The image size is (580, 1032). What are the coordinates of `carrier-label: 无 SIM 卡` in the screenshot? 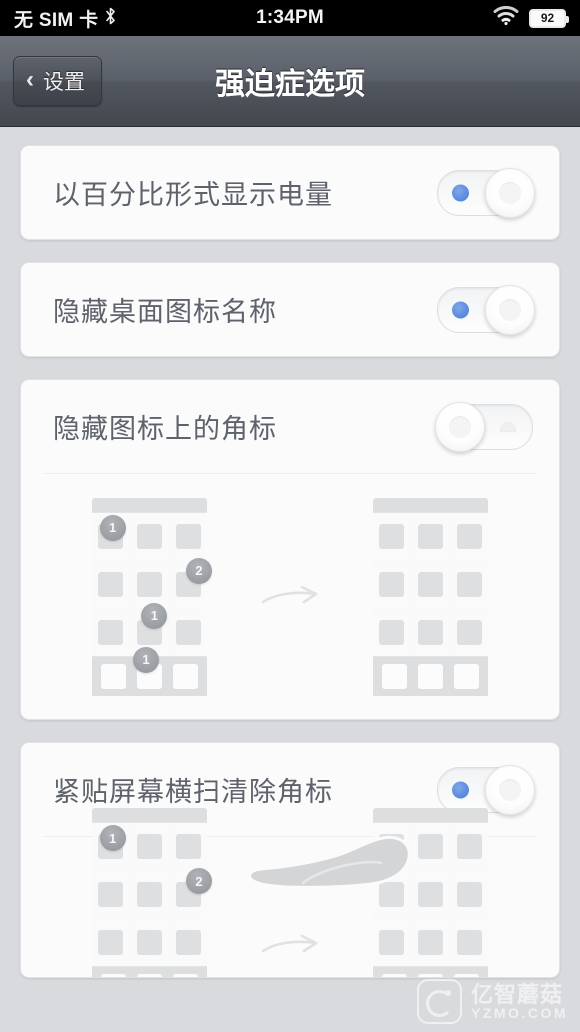 It's located at (56, 20).